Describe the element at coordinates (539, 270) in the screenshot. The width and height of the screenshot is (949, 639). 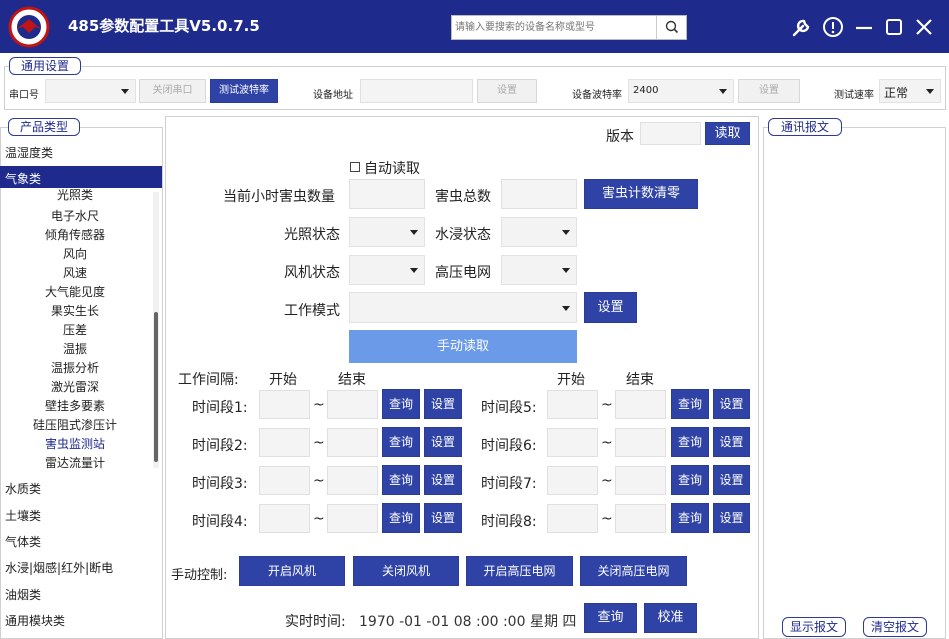
I see `hv-grid-select` at that location.